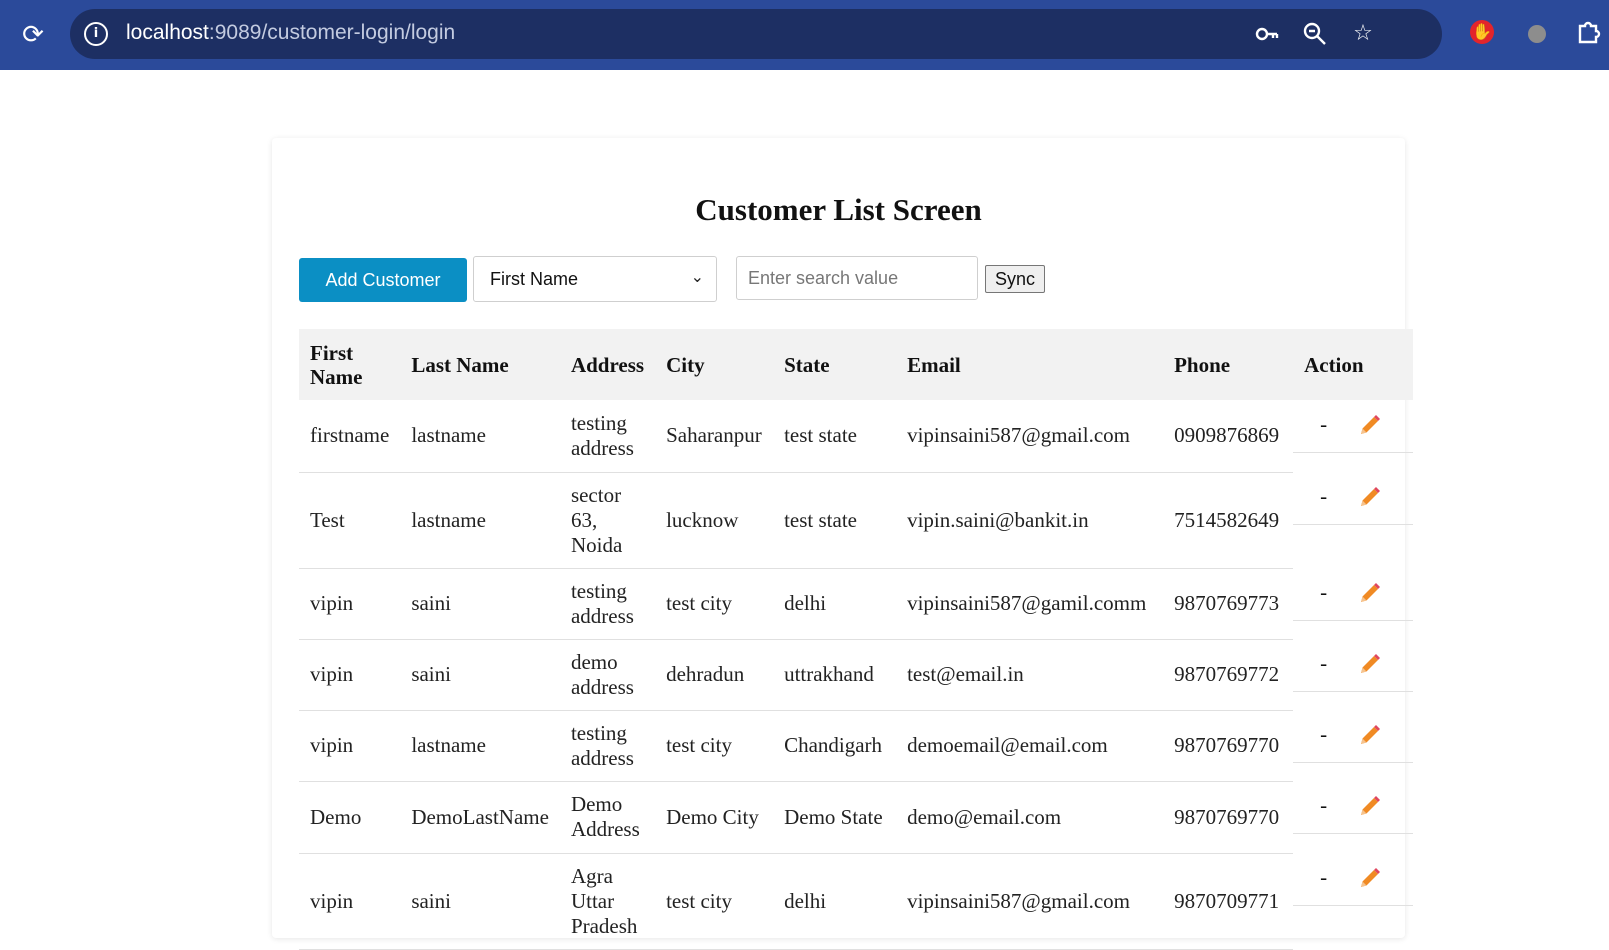 Image resolution: width=1609 pixels, height=950 pixels. I want to click on filter-field-value: First Name, so click(534, 279).